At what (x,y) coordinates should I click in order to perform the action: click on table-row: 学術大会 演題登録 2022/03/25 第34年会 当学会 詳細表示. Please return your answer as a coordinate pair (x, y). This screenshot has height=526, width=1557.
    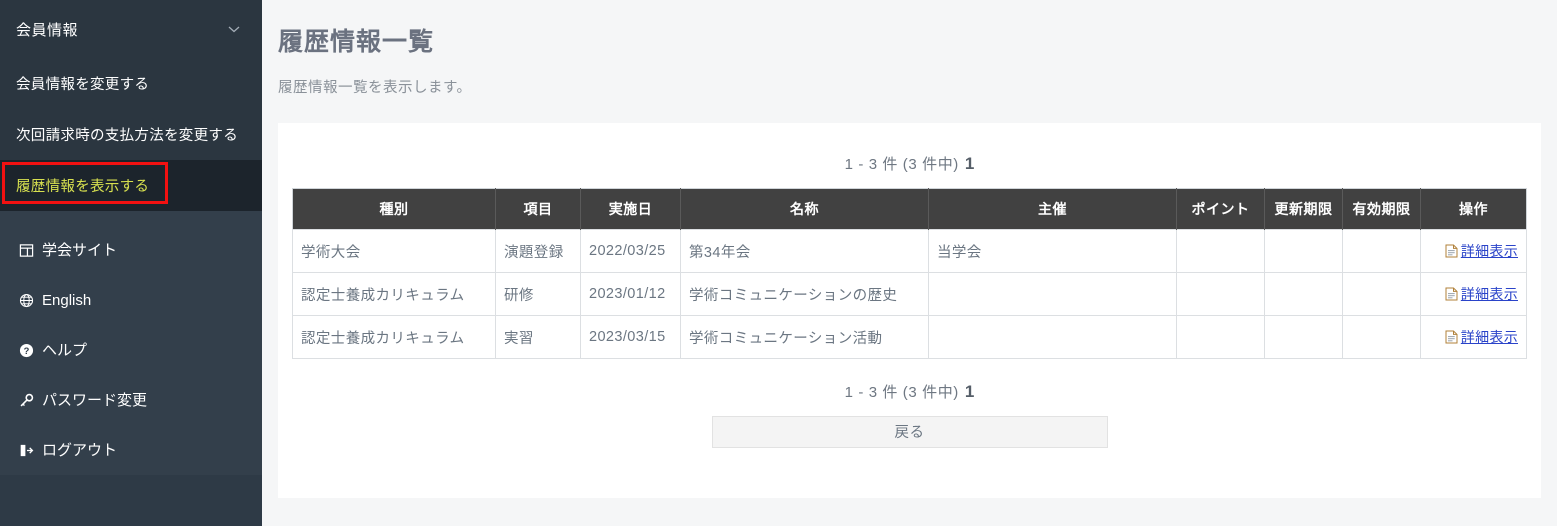
    Looking at the image, I should click on (909, 251).